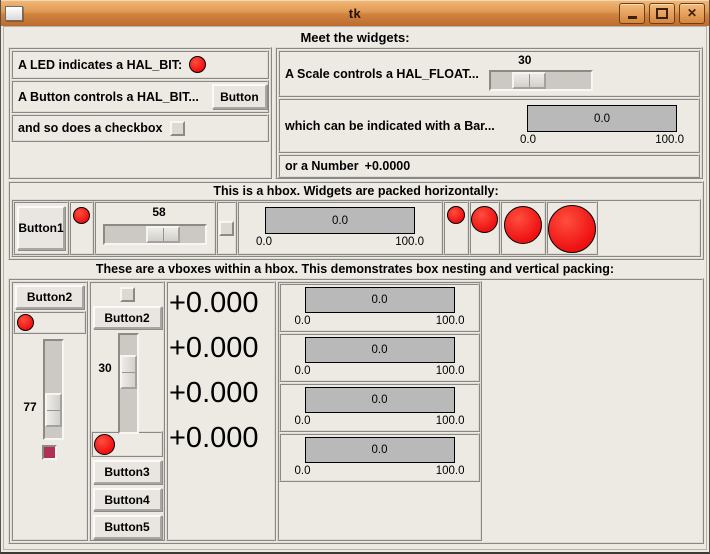 The width and height of the screenshot is (710, 554). What do you see at coordinates (127, 294) in the screenshot?
I see `col2-checkbox` at bounding box center [127, 294].